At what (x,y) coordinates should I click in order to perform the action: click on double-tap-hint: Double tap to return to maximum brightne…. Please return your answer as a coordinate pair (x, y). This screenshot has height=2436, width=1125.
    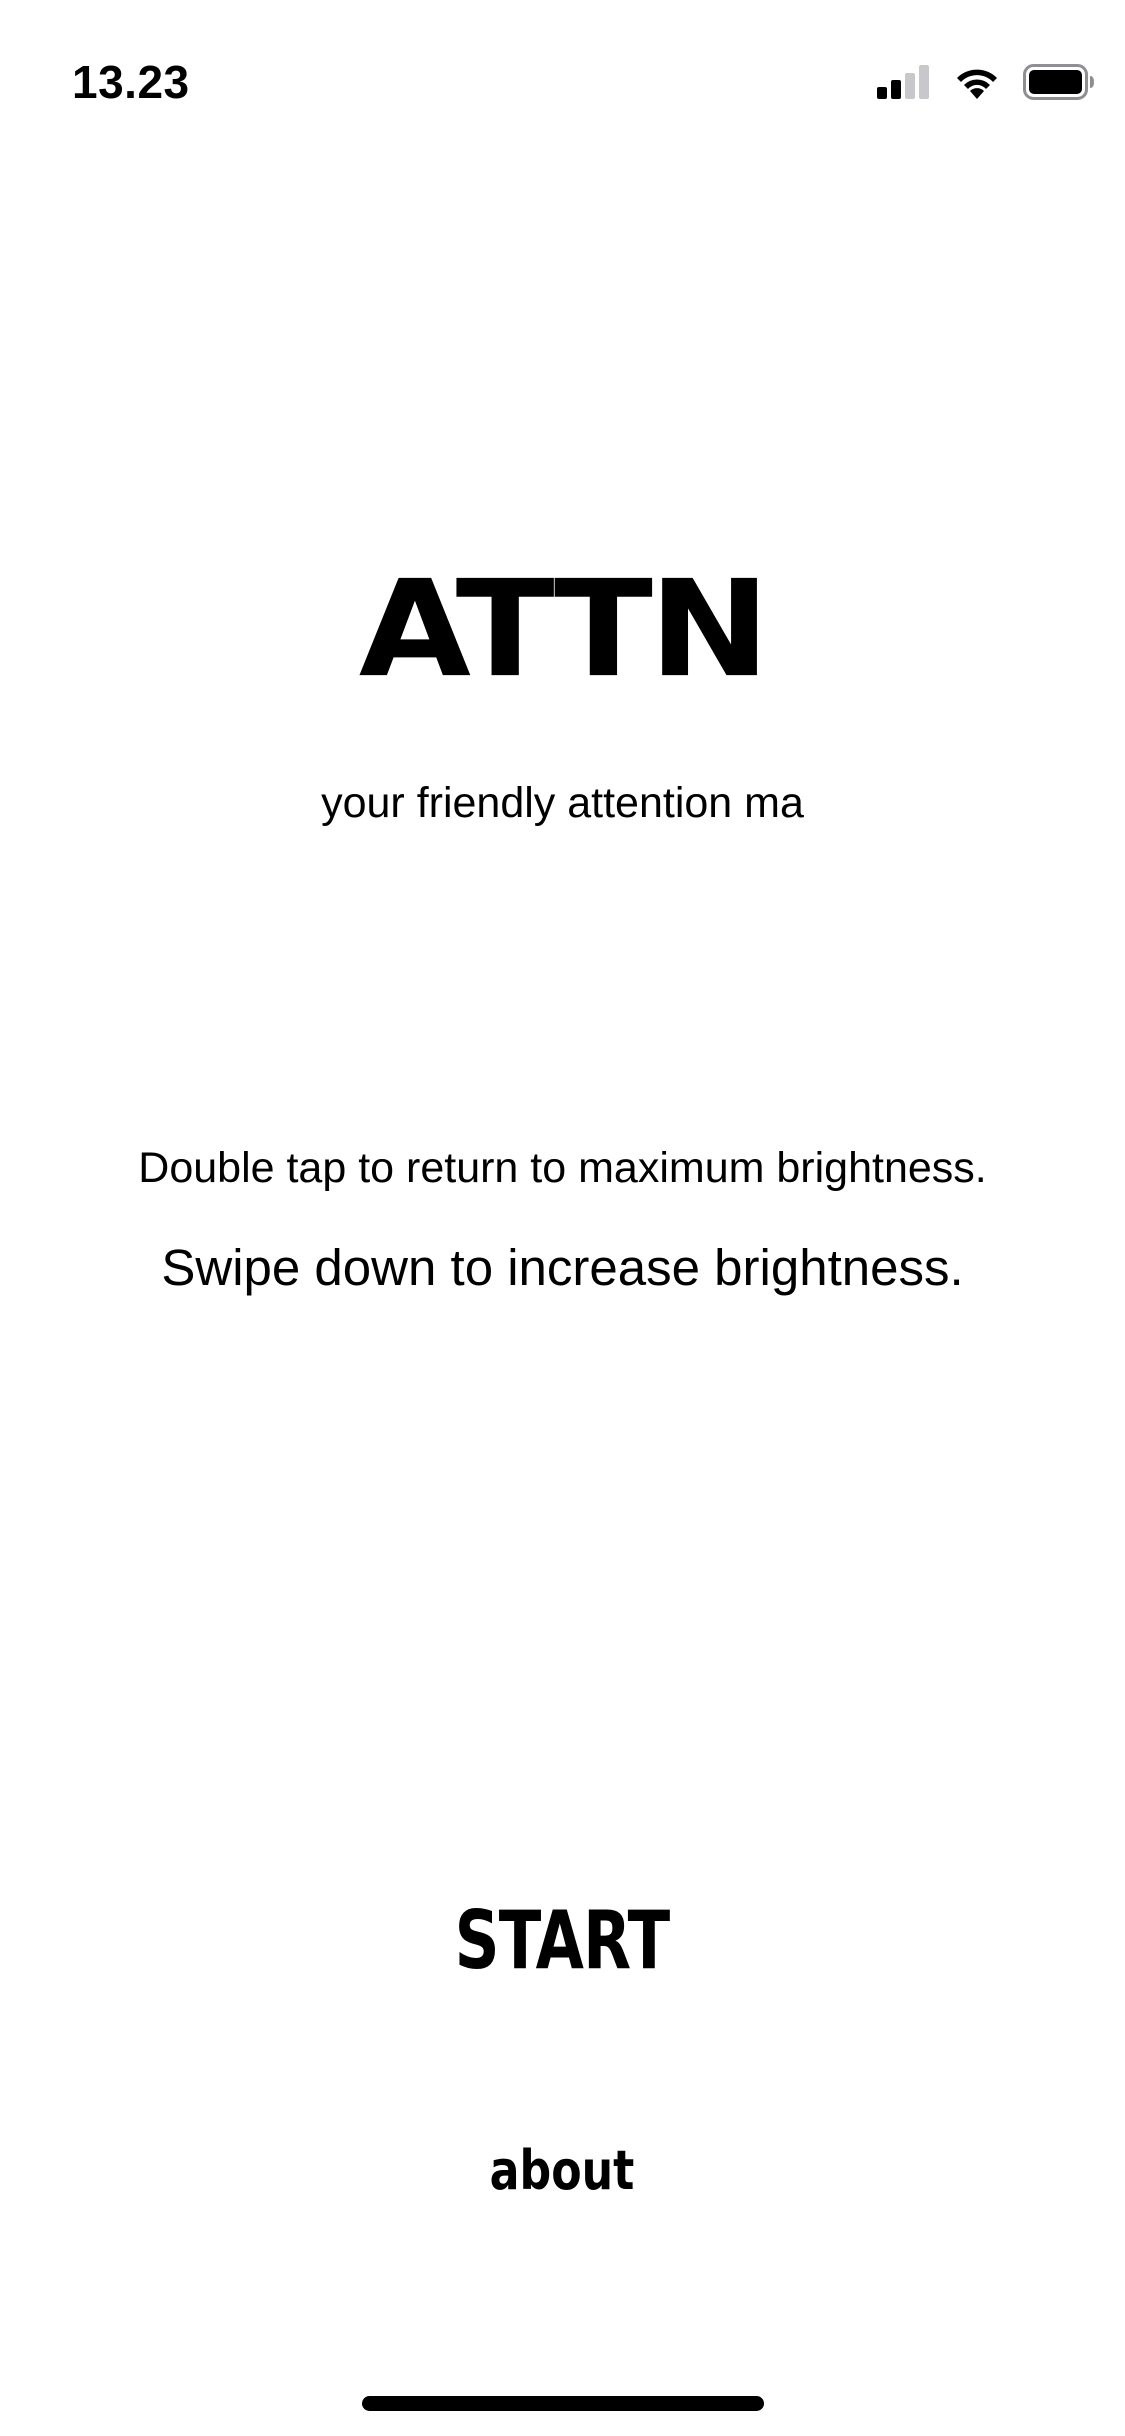
    Looking at the image, I should click on (562, 1168).